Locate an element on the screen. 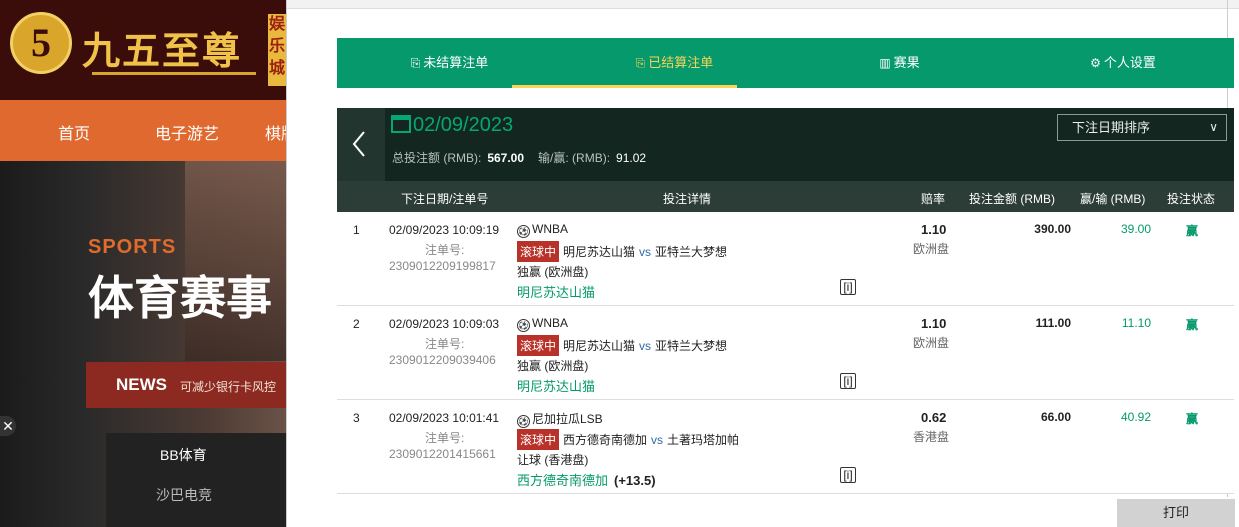 This screenshot has height=527, width=1239. stake-amount: 111.00 is located at coordinates (1053, 323).